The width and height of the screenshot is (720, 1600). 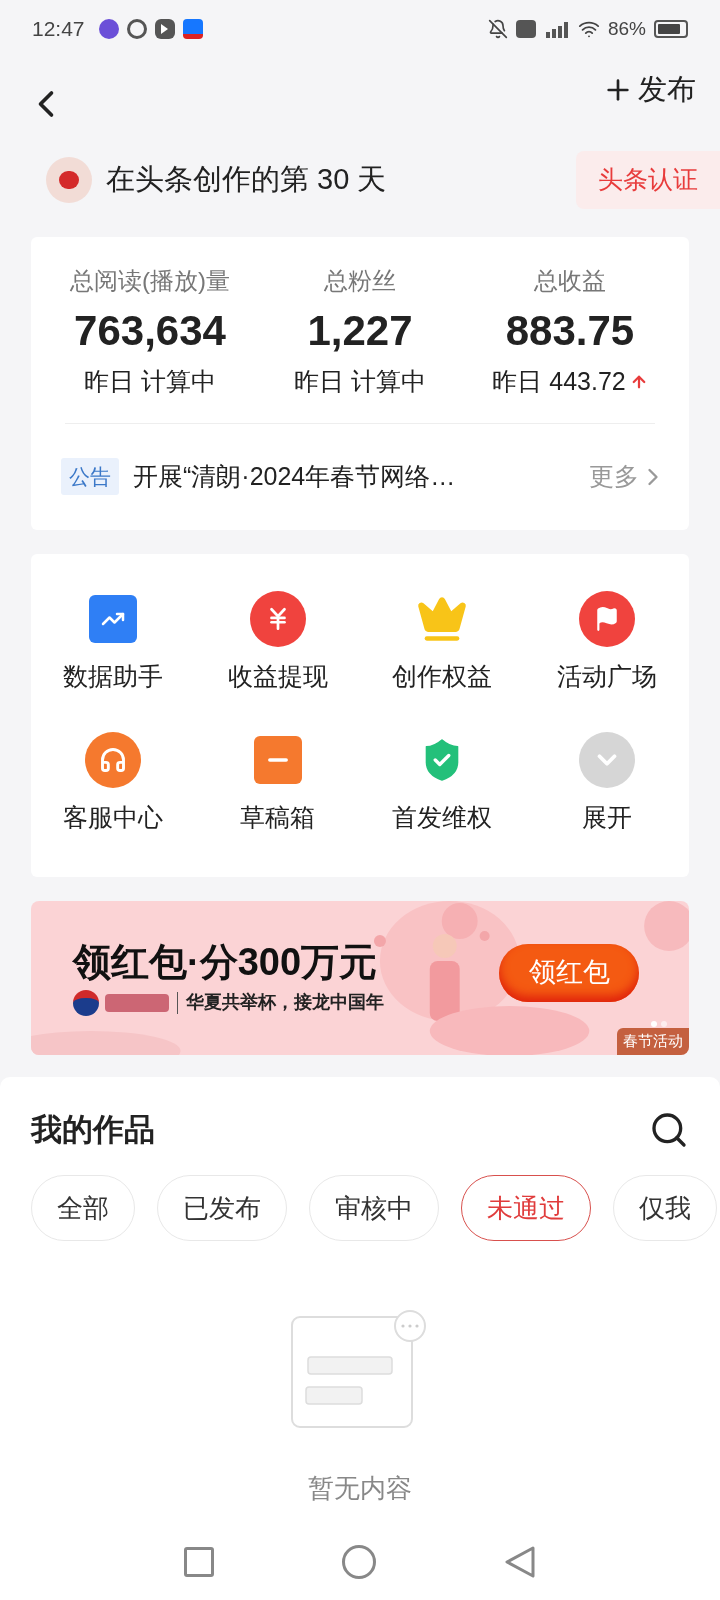 I want to click on tool-item: 草稿箱, so click(x=277, y=784).